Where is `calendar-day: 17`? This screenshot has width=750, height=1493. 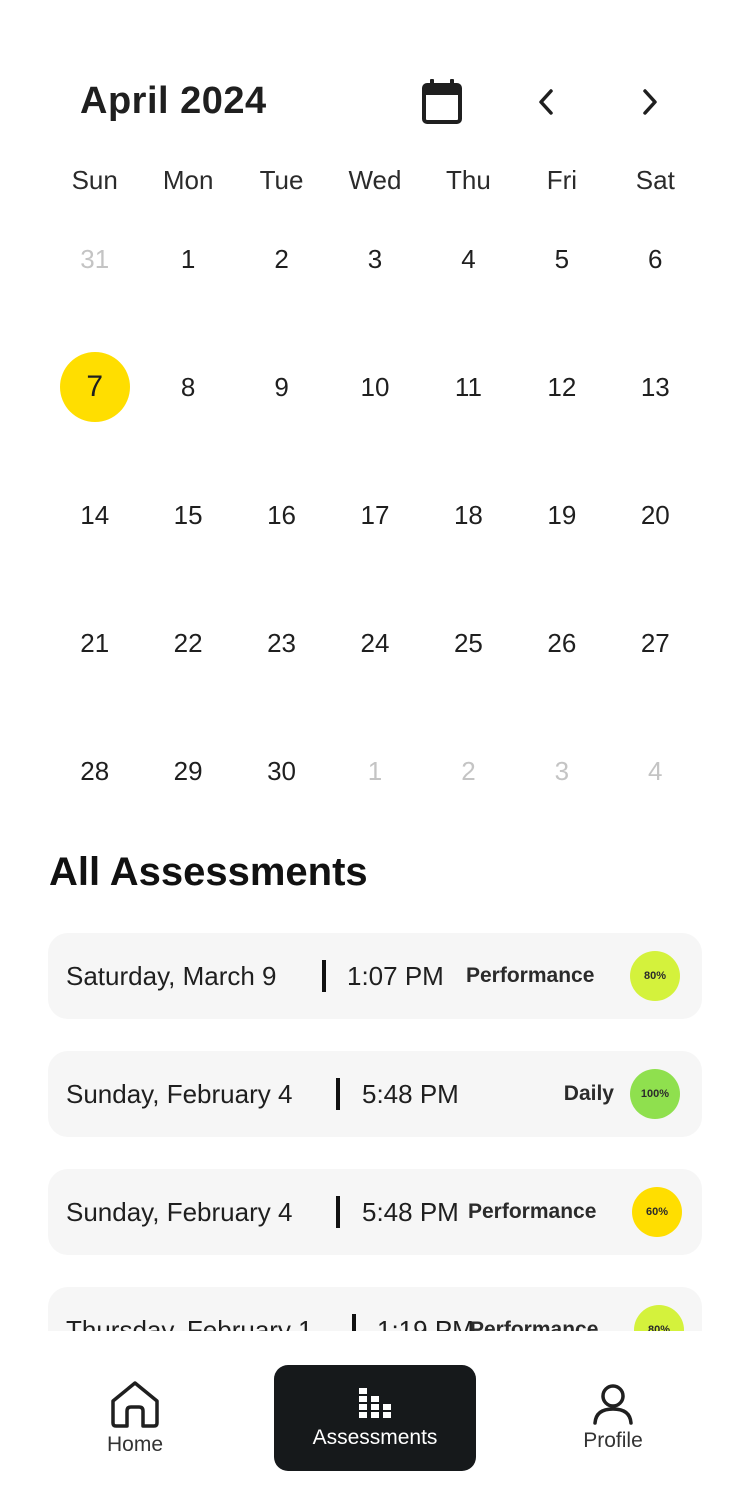
calendar-day: 17 is located at coordinates (374, 515).